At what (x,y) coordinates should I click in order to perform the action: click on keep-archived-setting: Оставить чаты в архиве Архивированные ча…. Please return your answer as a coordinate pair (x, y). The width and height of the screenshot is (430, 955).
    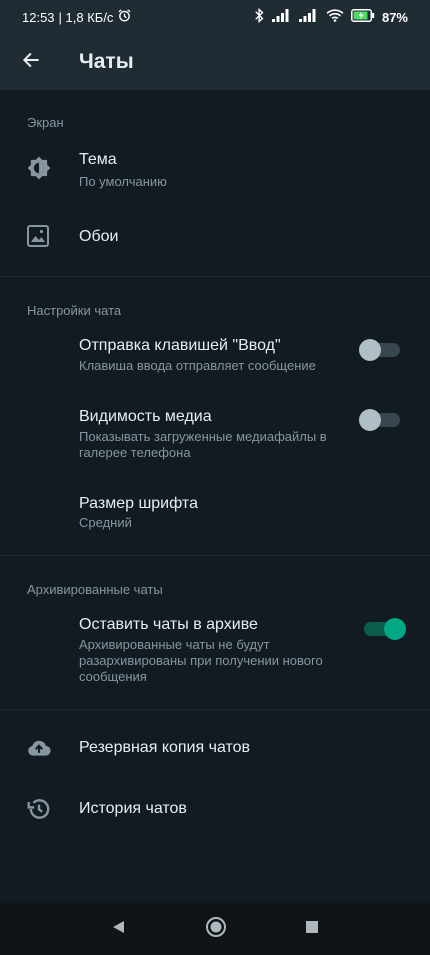
    Looking at the image, I should click on (215, 651).